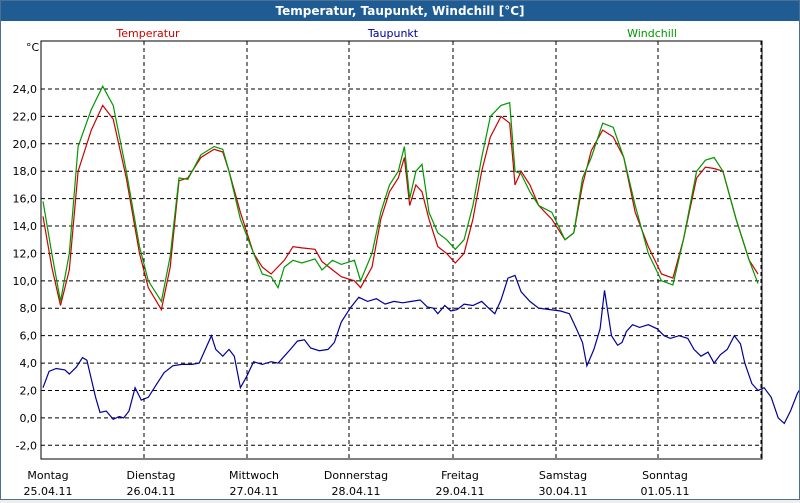 Image resolution: width=800 pixels, height=503 pixels. What do you see at coordinates (356, 491) in the screenshot?
I see `x-tick-date: 28.04.11` at bounding box center [356, 491].